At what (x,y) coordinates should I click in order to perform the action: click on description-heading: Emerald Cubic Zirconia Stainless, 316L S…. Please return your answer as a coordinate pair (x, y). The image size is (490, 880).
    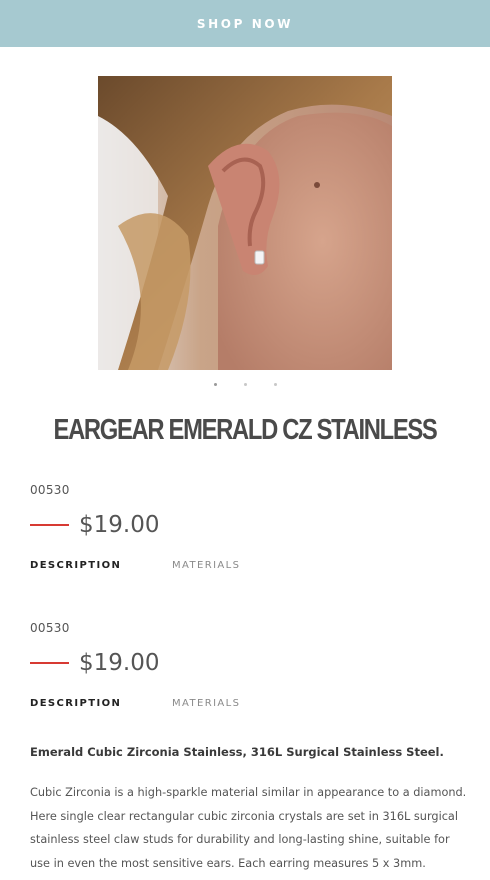
    Looking at the image, I should click on (237, 752).